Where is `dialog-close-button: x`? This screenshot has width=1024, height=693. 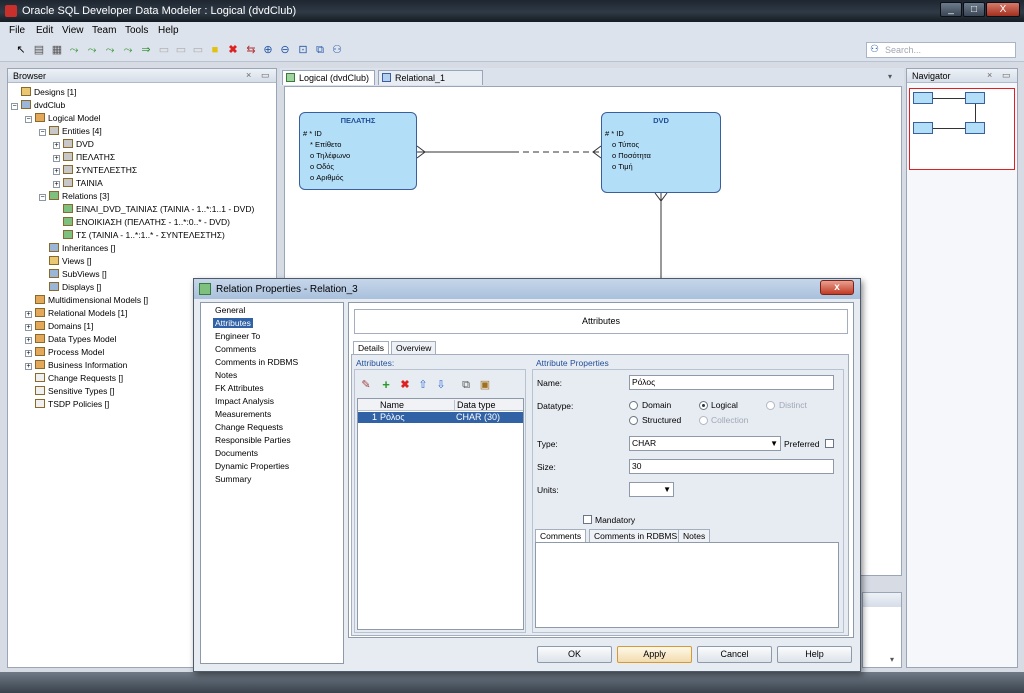 dialog-close-button: x is located at coordinates (837, 287).